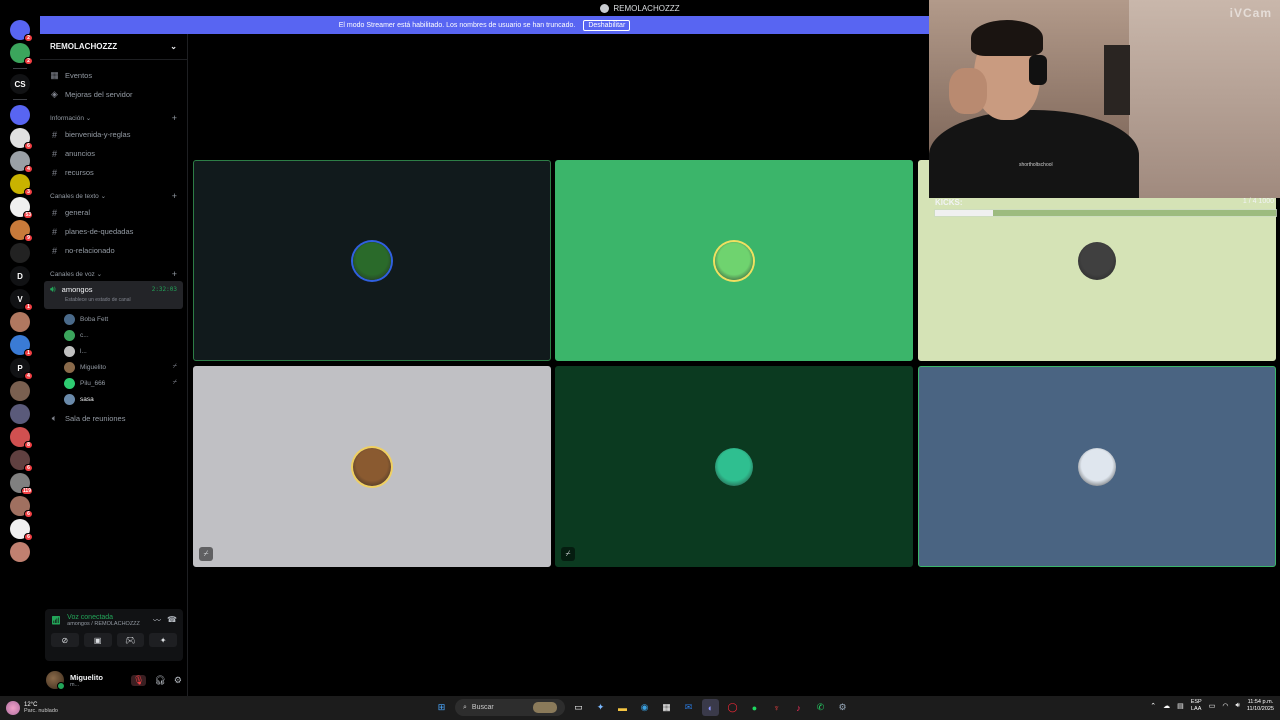  What do you see at coordinates (113, 231) in the screenshot?
I see `text-channel: # planes-de-quedadas` at bounding box center [113, 231].